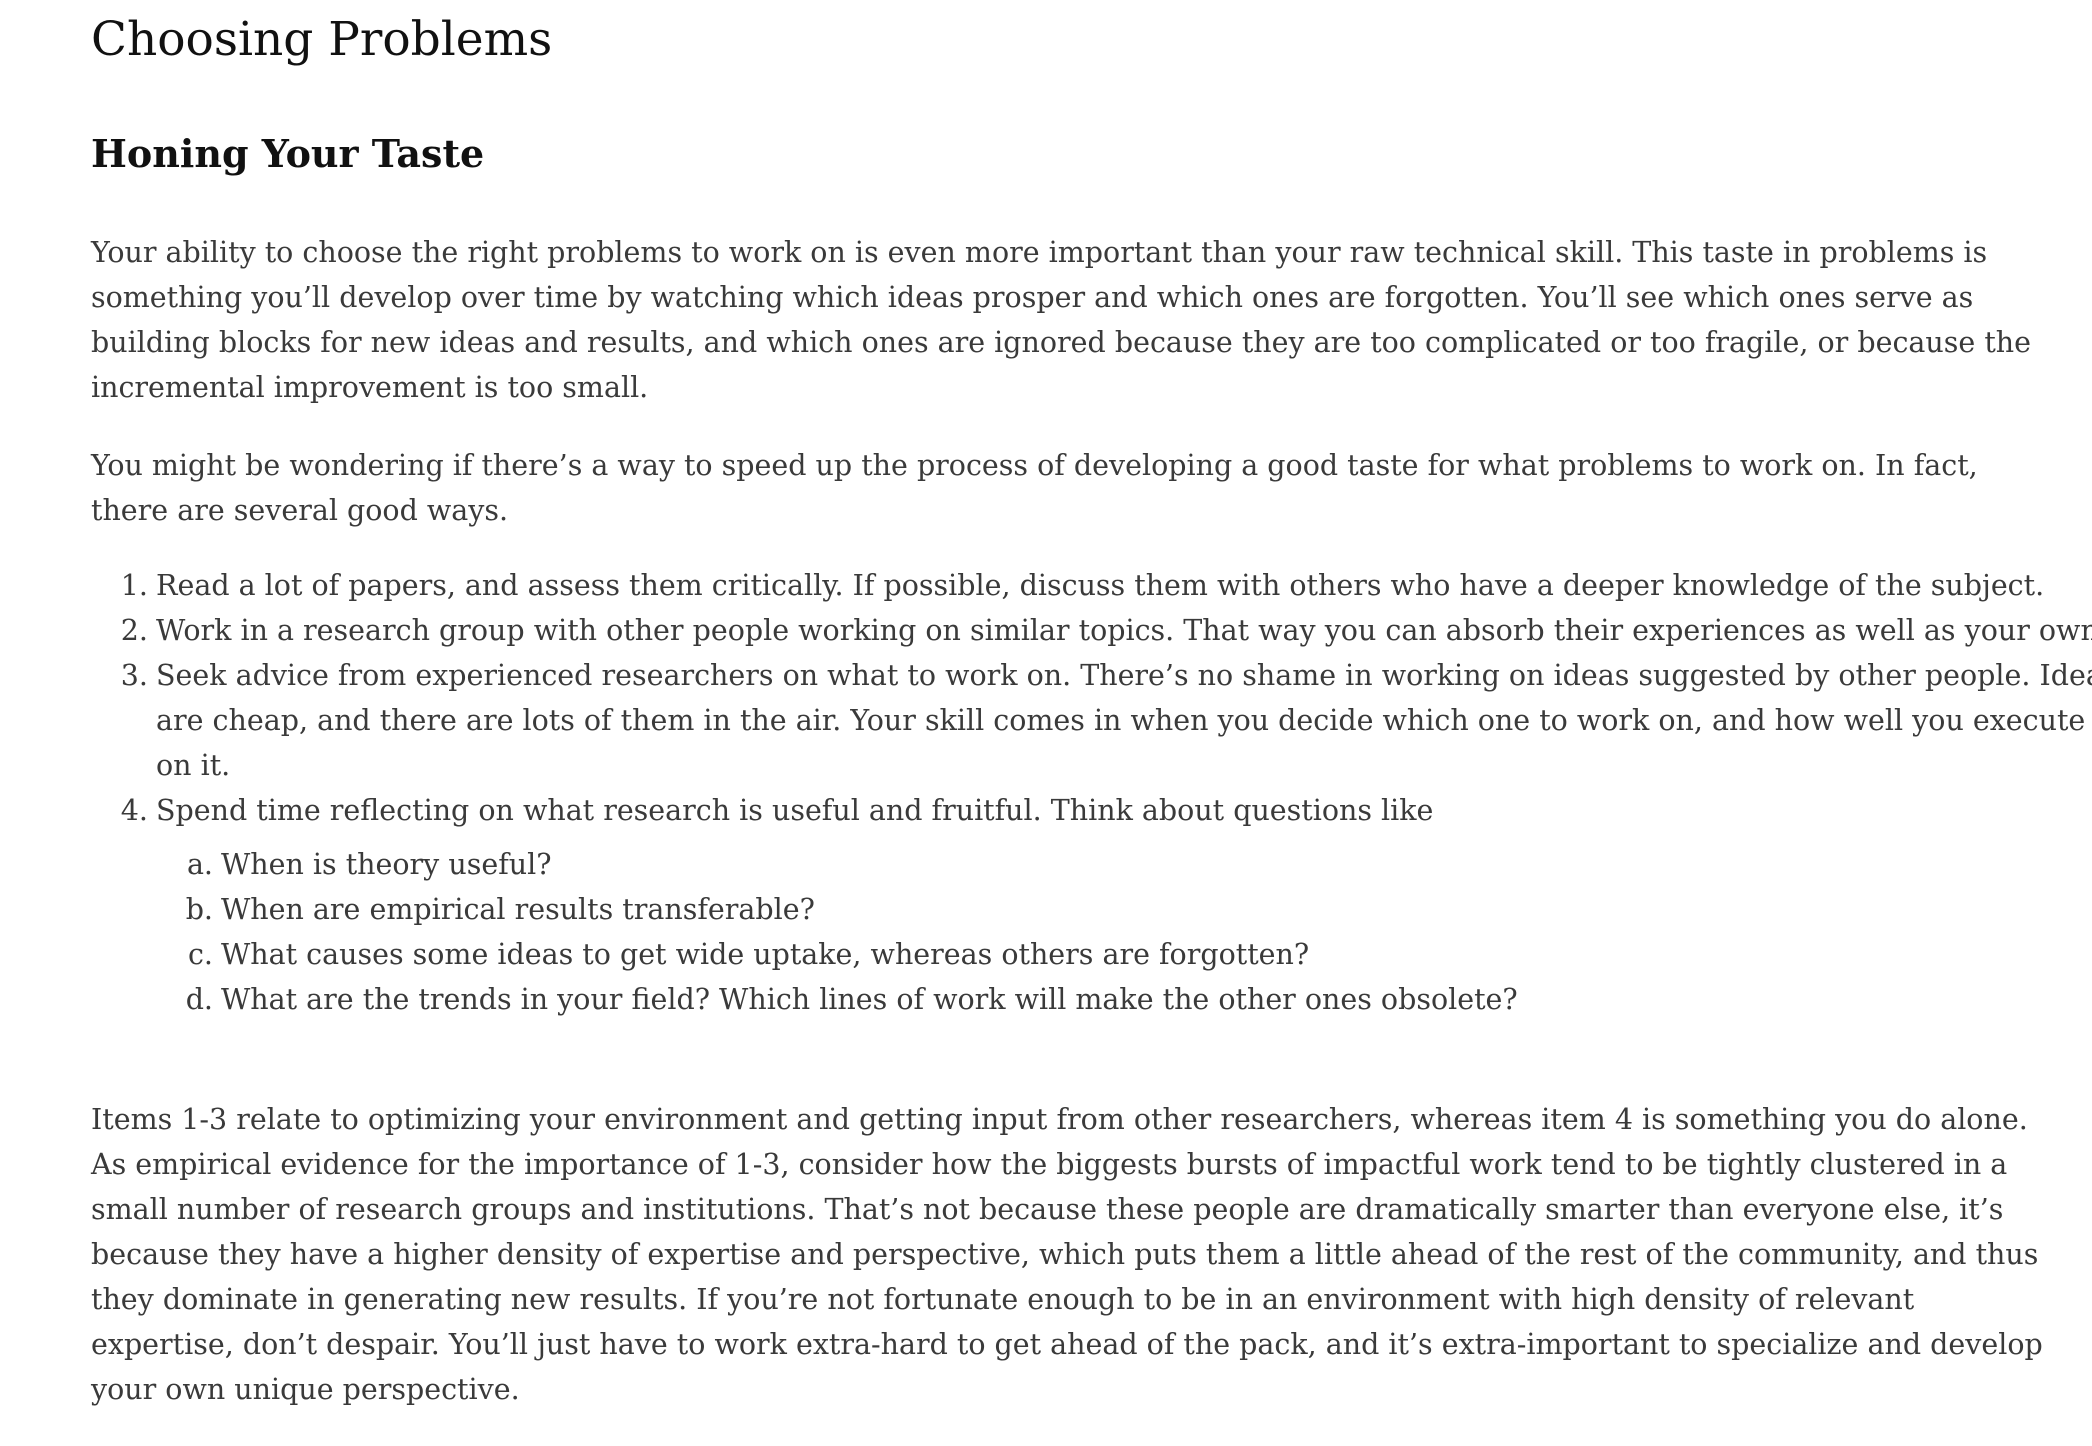 This screenshot has height=1446, width=2092. What do you see at coordinates (518, 909) in the screenshot?
I see `sublist-item-text: When are empirical results transferable?` at bounding box center [518, 909].